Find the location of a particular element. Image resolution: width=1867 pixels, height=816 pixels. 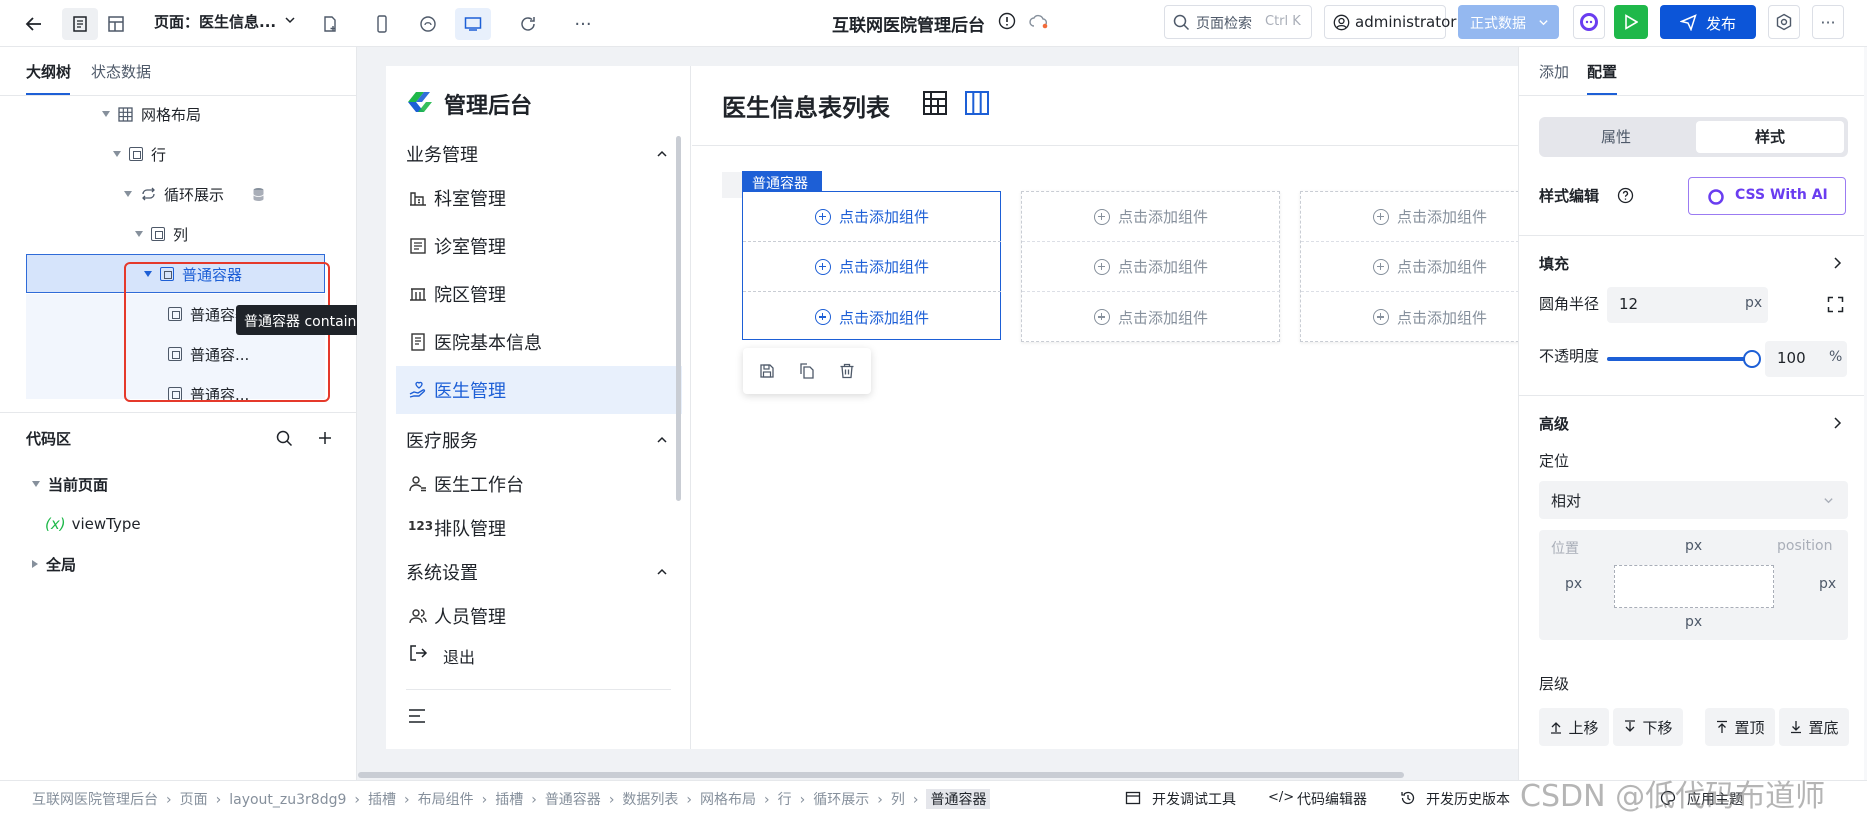

code-editor-button: 代码编辑器 is located at coordinates (1332, 799).